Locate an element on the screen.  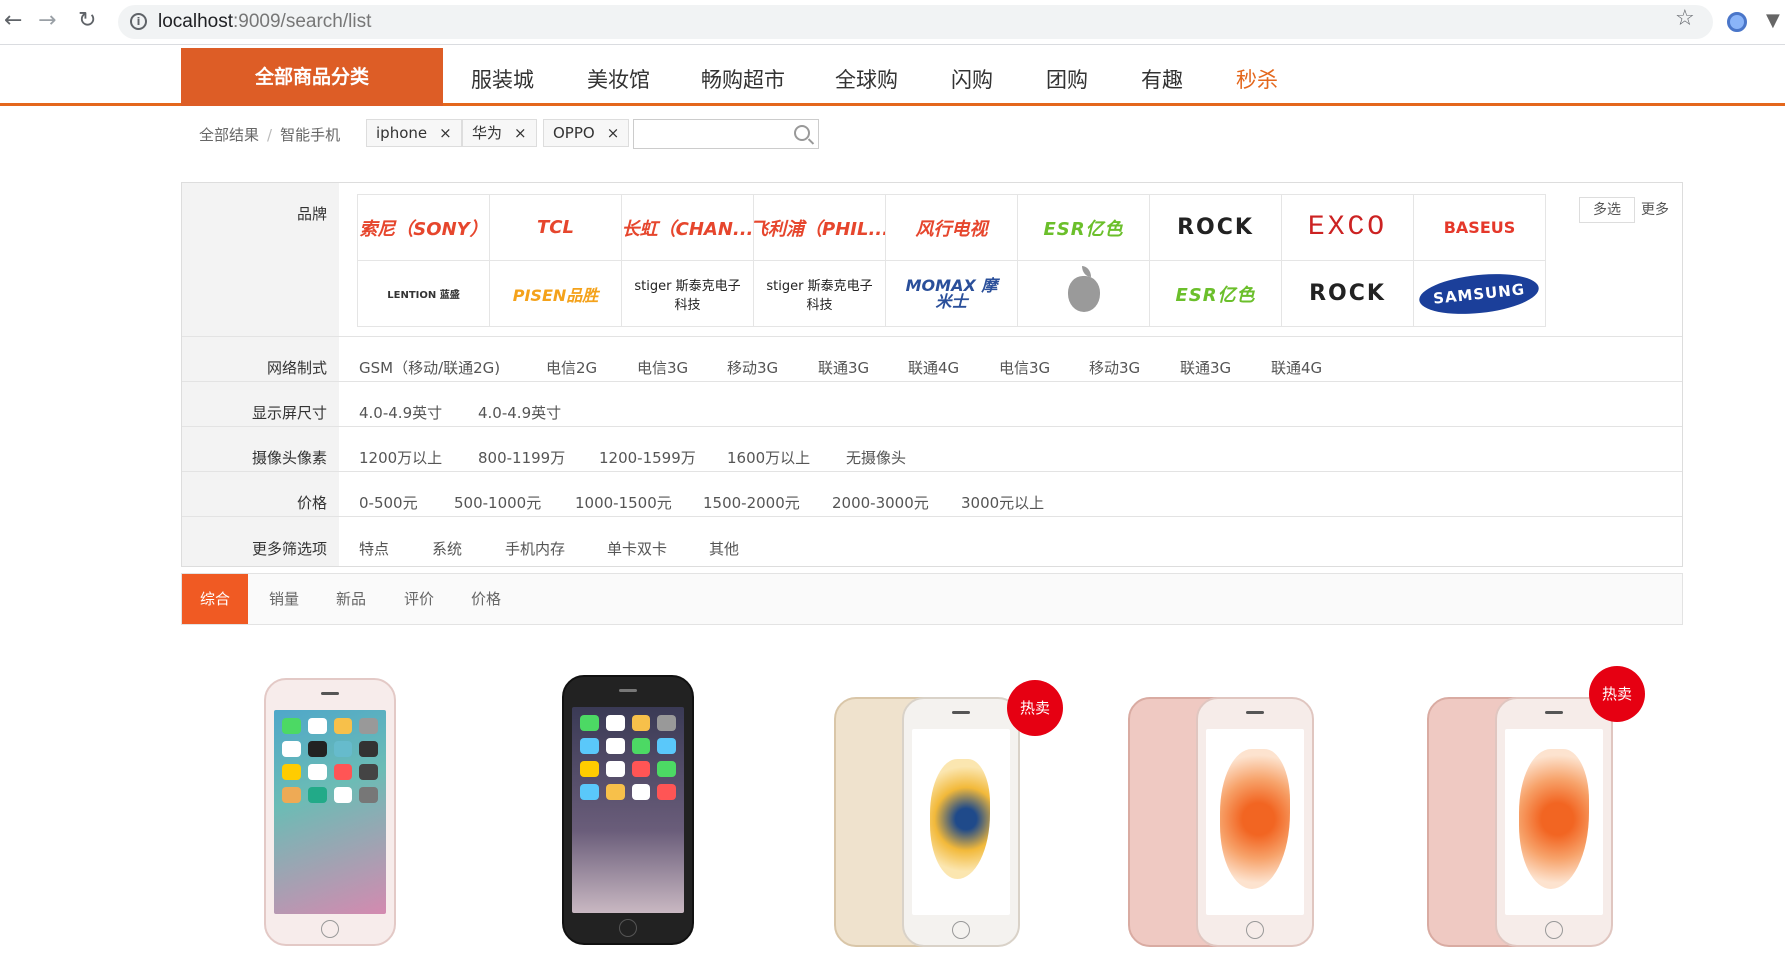
more-brands-link: 更多 is located at coordinates (1655, 209).